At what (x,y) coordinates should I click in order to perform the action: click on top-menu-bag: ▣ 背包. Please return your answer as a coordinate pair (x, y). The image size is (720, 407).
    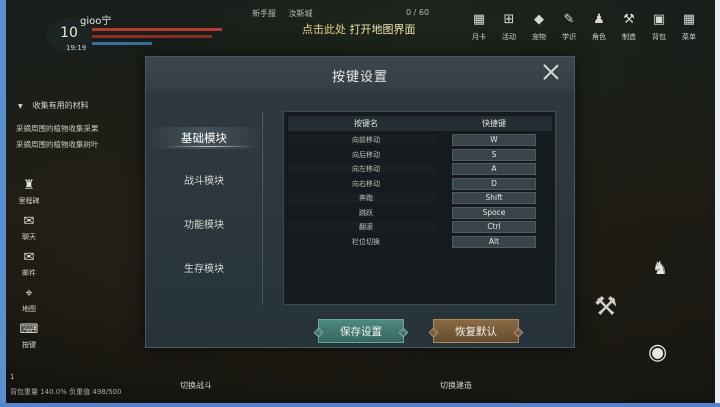
    Looking at the image, I should click on (659, 27).